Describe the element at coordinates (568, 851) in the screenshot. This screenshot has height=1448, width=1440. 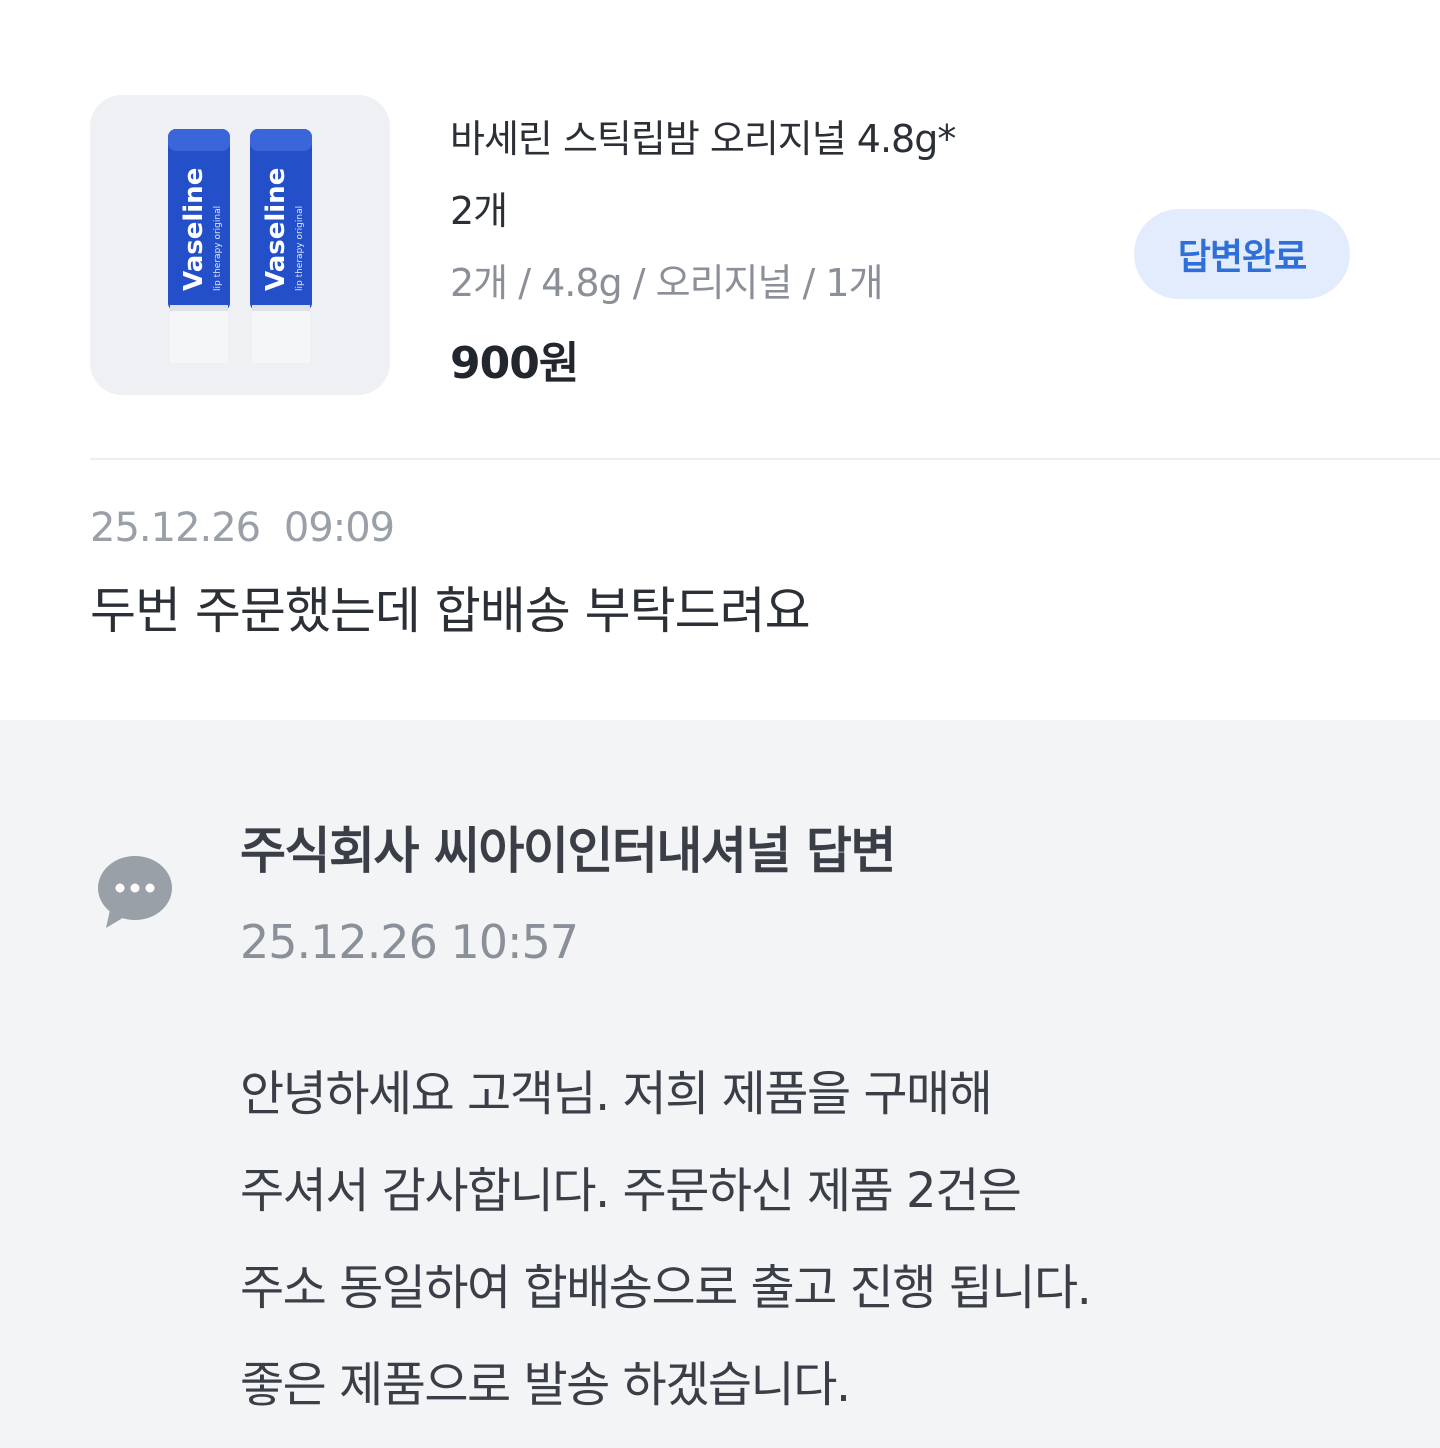
I see `answer-title: 주식회사 씨아이인터내셔널 답변` at that location.